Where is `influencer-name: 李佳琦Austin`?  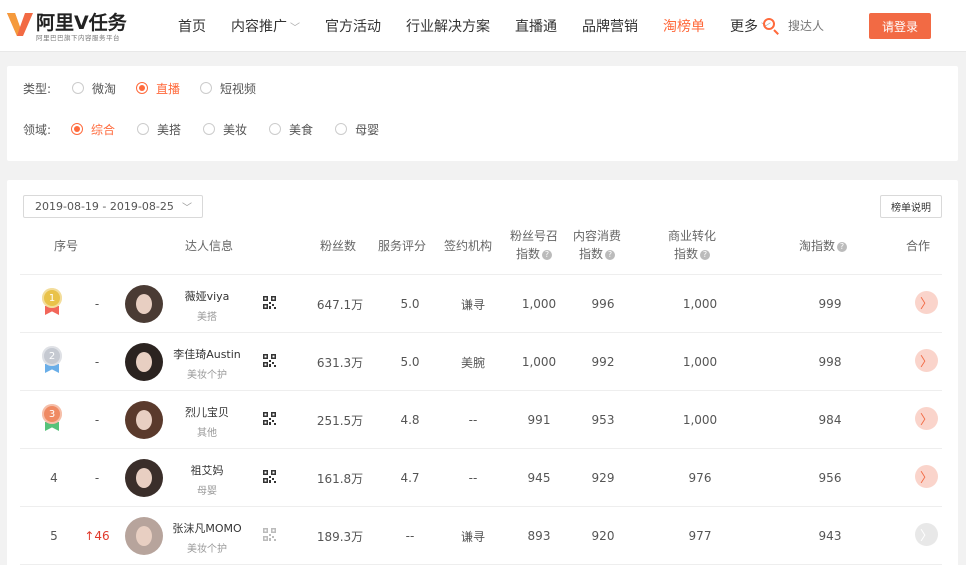 influencer-name: 李佳琦Austin is located at coordinates (207, 354).